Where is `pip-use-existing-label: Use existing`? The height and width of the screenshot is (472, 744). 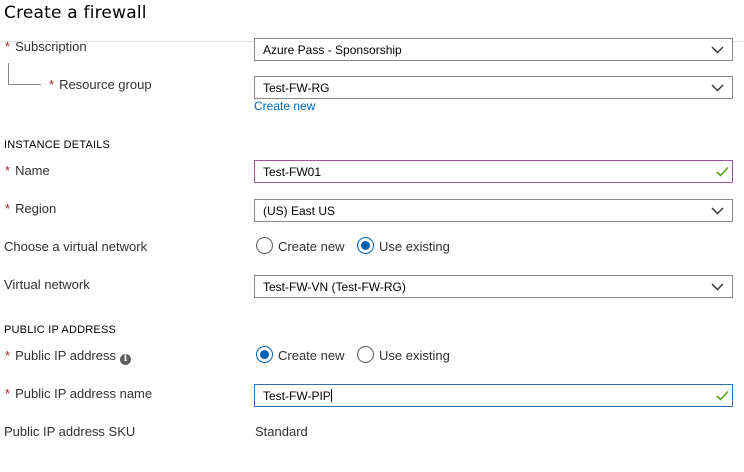 pip-use-existing-label: Use existing is located at coordinates (414, 355).